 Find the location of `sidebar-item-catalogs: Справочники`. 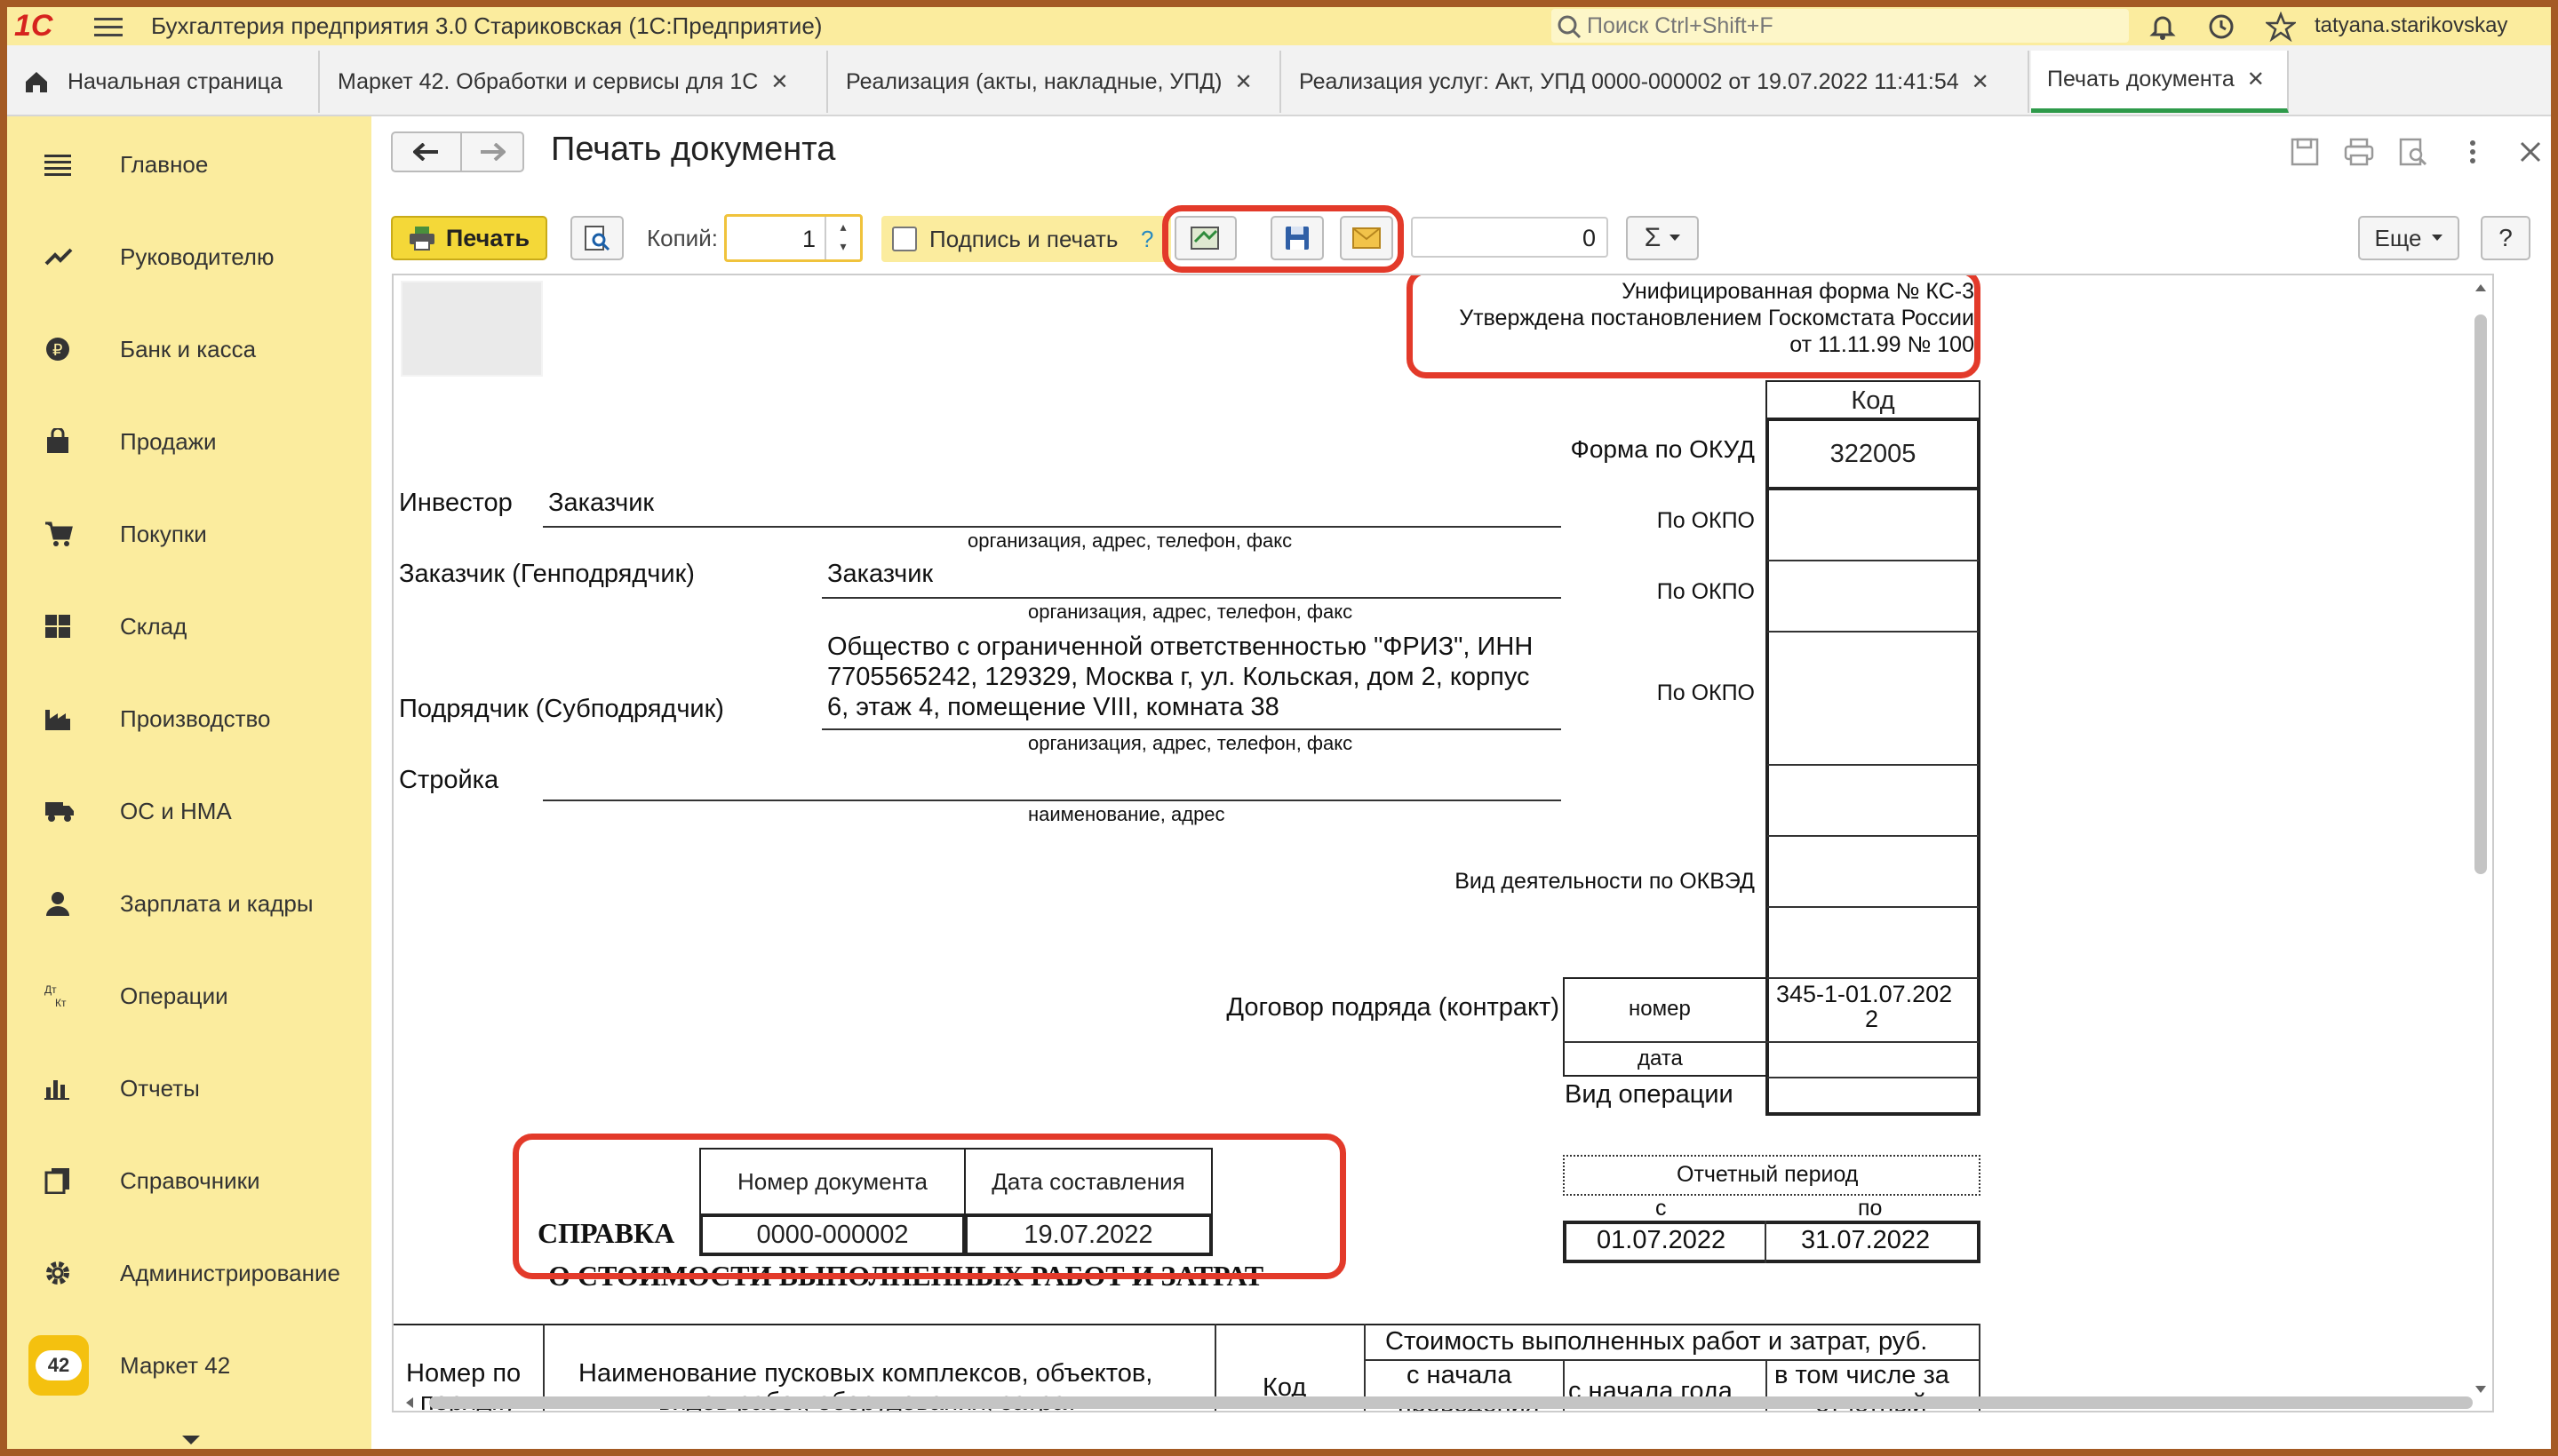

sidebar-item-catalogs: Справочники is located at coordinates (189, 1180).